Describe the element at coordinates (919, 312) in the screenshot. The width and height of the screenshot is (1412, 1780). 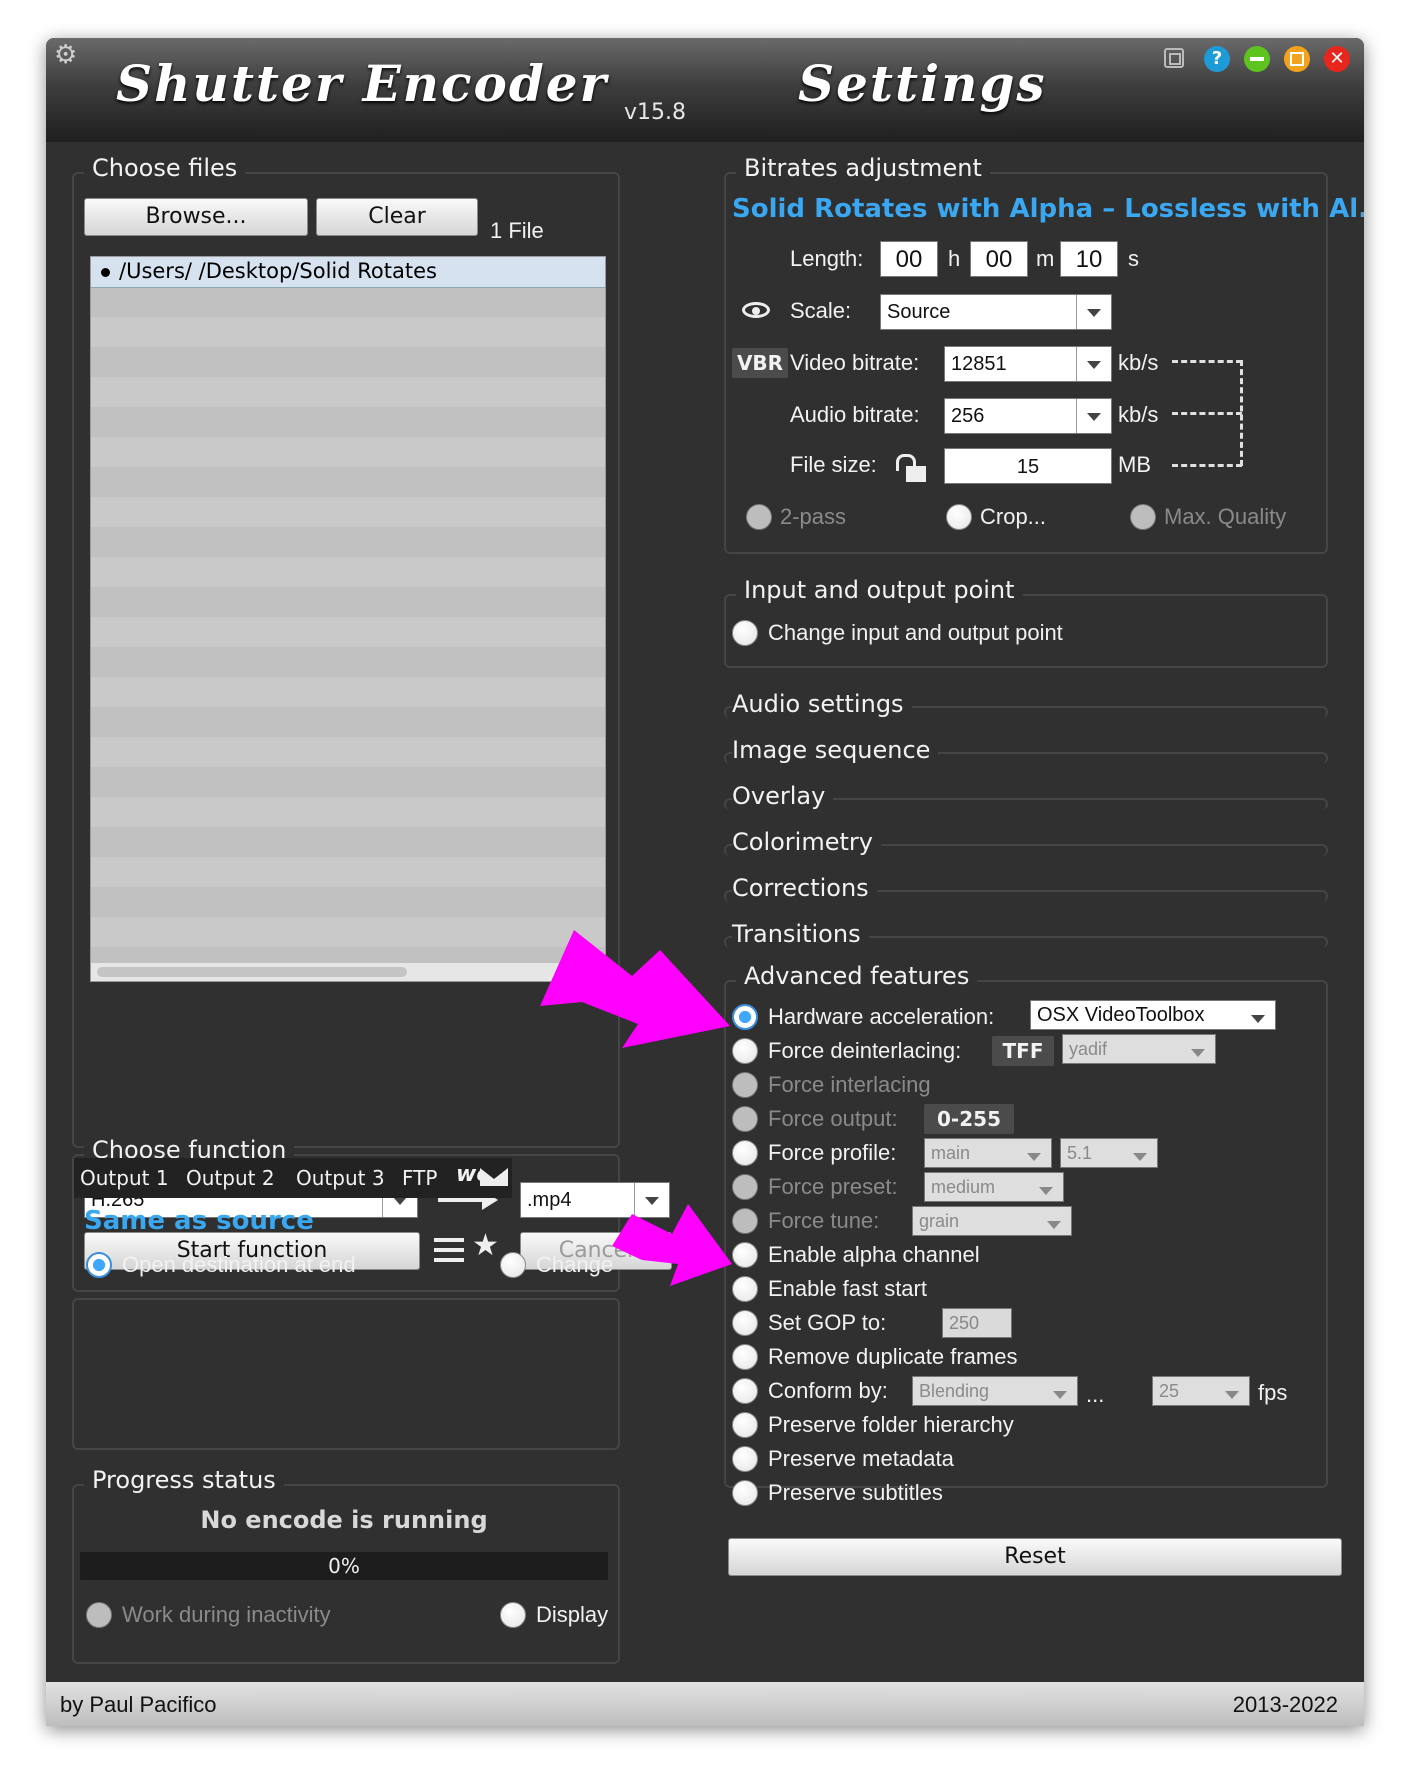
I see `scale-value: Source` at that location.